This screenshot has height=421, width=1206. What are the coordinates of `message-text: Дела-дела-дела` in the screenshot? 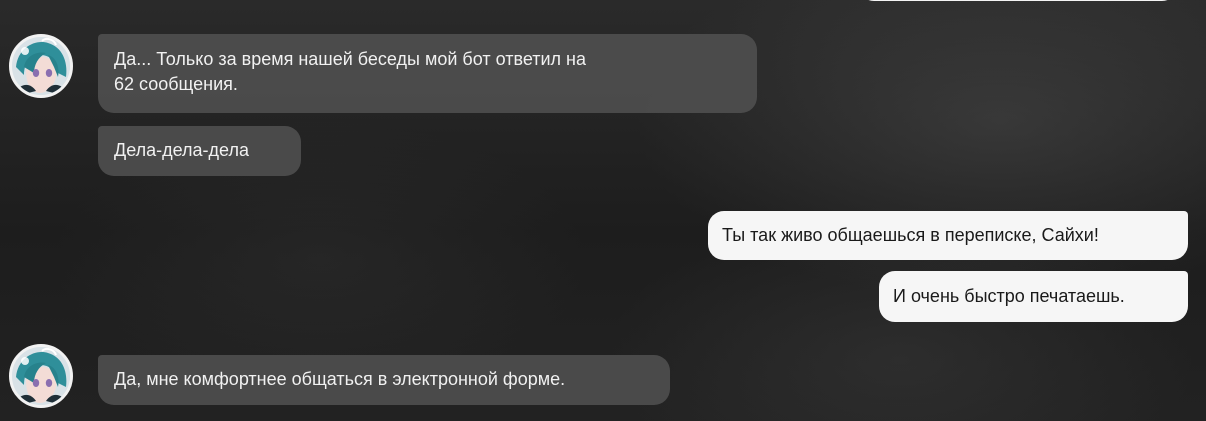 It's located at (181, 150).